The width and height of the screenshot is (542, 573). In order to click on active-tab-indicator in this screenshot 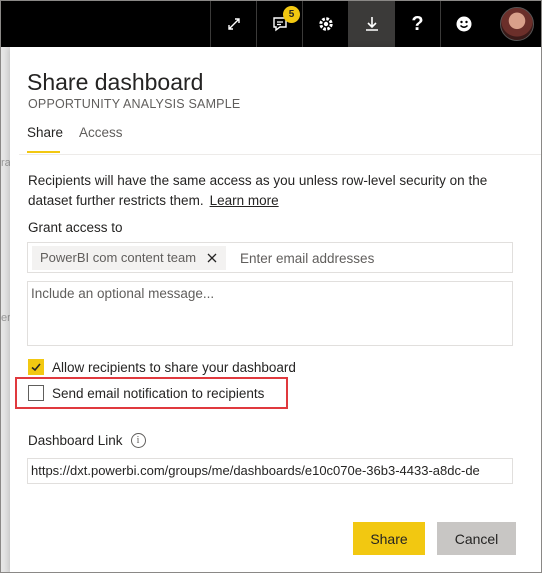, I will do `click(43, 152)`.